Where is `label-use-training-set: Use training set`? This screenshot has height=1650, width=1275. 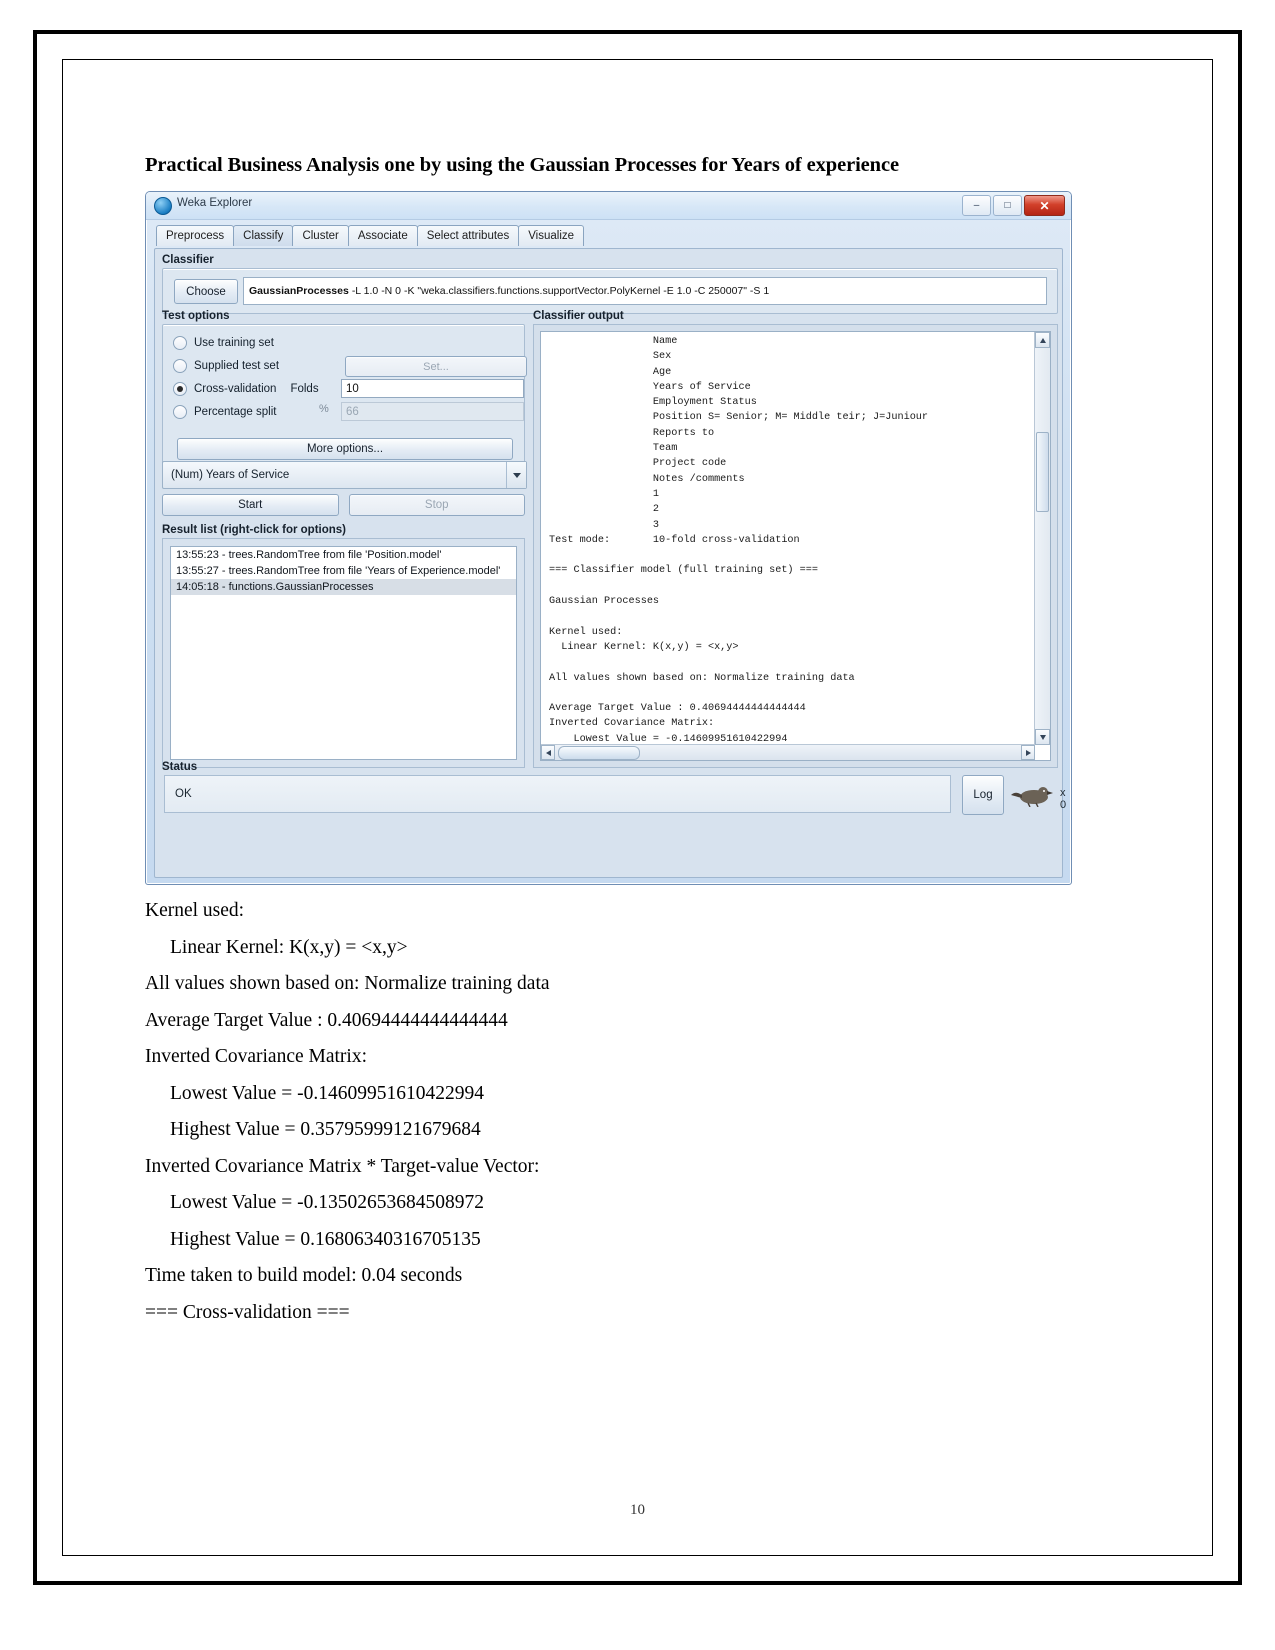 label-use-training-set: Use training set is located at coordinates (234, 342).